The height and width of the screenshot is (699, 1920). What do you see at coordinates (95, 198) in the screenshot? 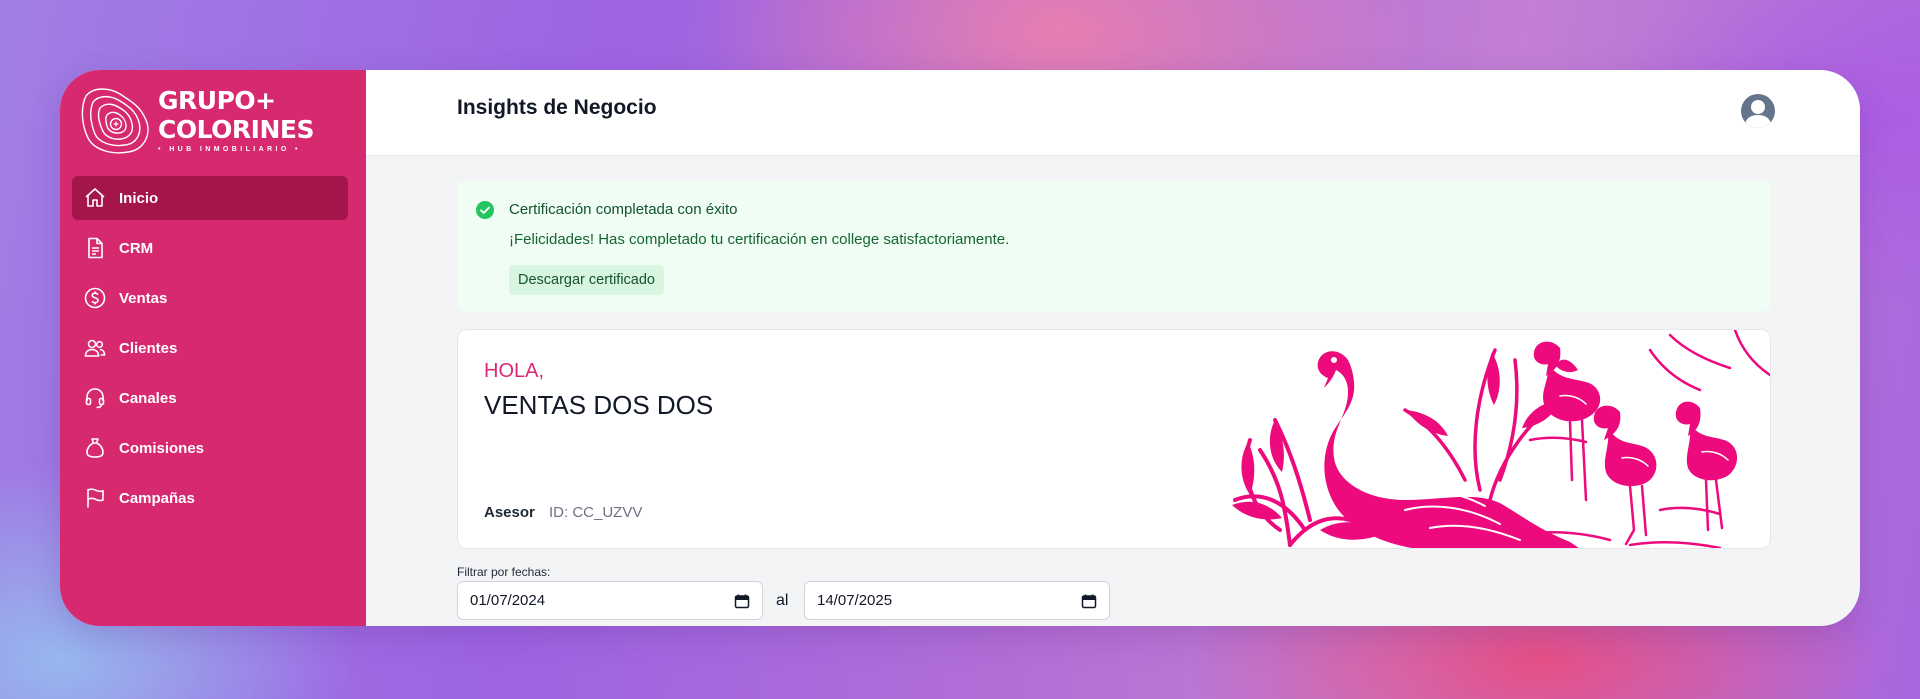
I see `home-icon` at bounding box center [95, 198].